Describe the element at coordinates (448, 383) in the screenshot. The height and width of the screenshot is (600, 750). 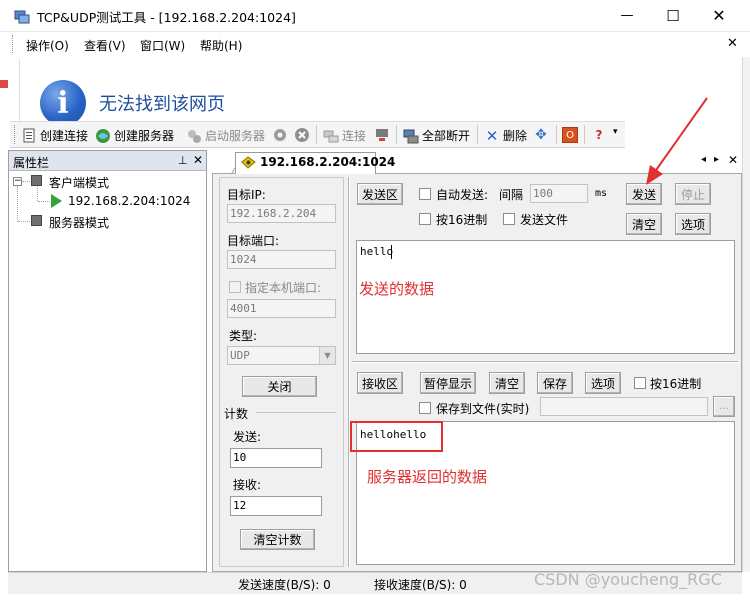
I see `pause-display-button: 暂停显示` at that location.